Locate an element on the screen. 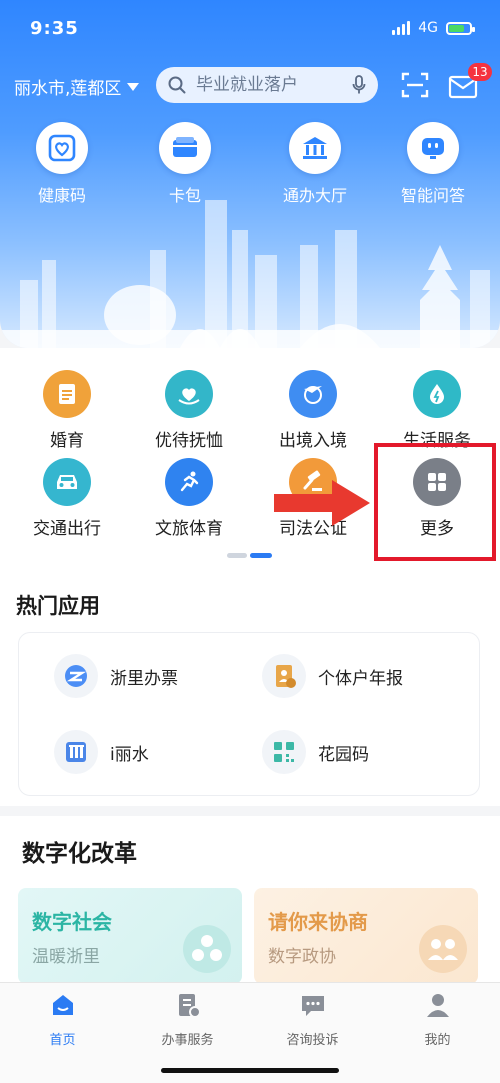  chevron-down-icon is located at coordinates (133, 86).